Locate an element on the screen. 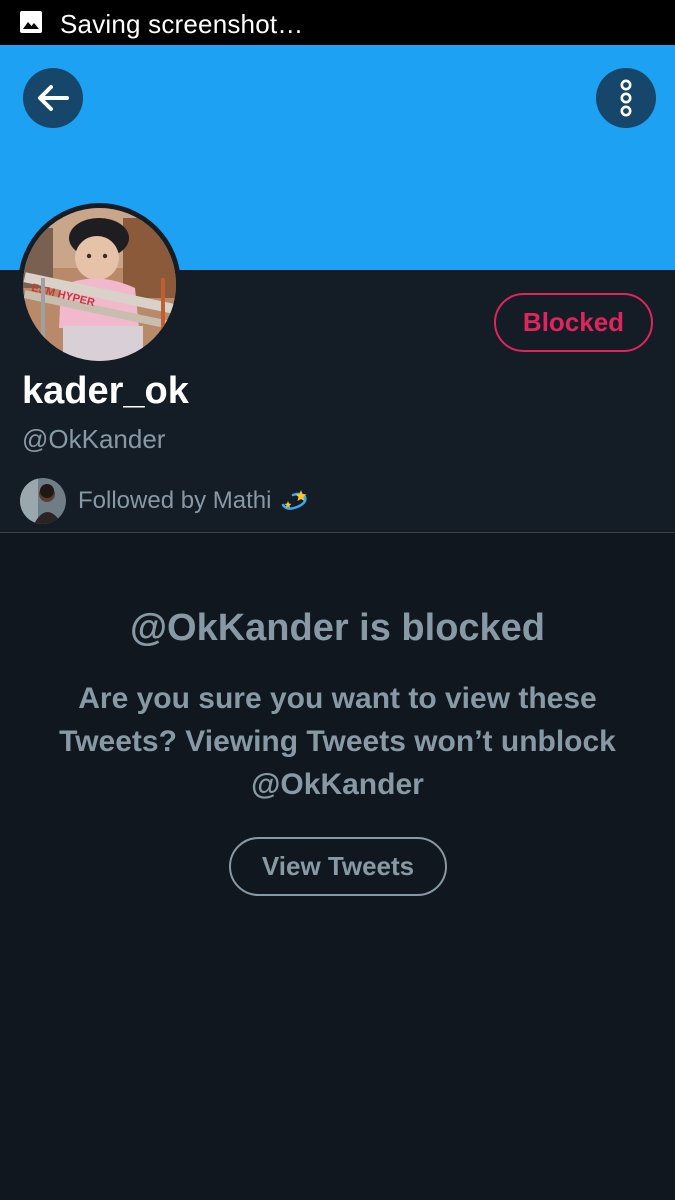 Image resolution: width=675 pixels, height=1200 pixels. view-tweets-button: View Tweets is located at coordinates (338, 866).